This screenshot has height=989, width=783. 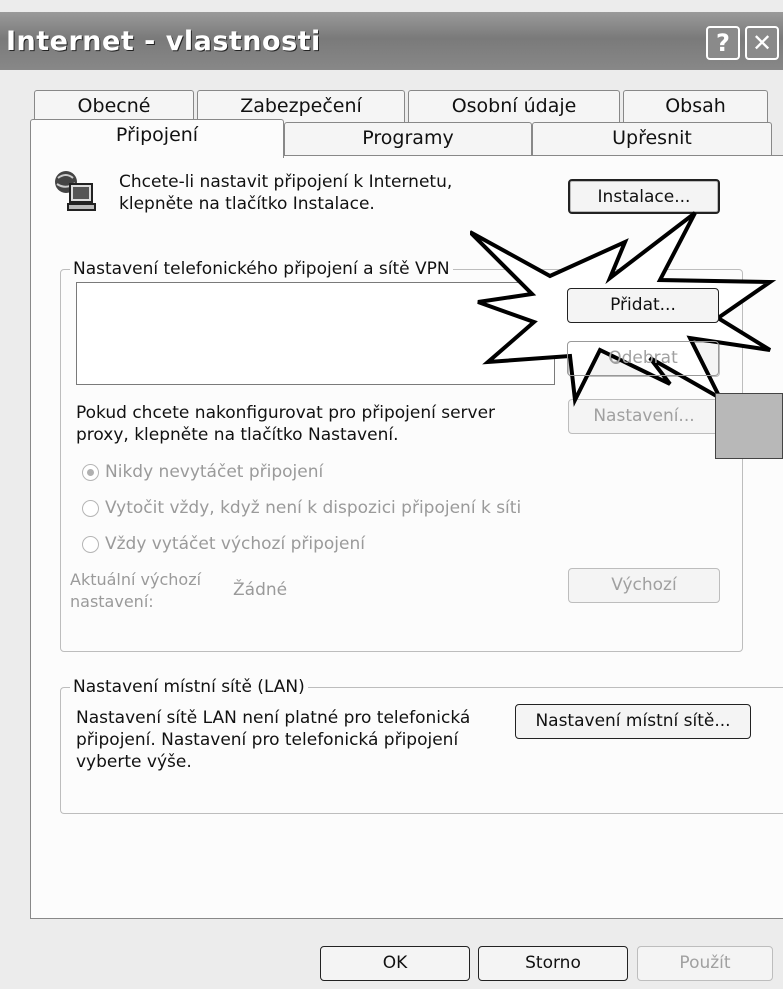 I want to click on close-button: ✕, so click(x=762, y=43).